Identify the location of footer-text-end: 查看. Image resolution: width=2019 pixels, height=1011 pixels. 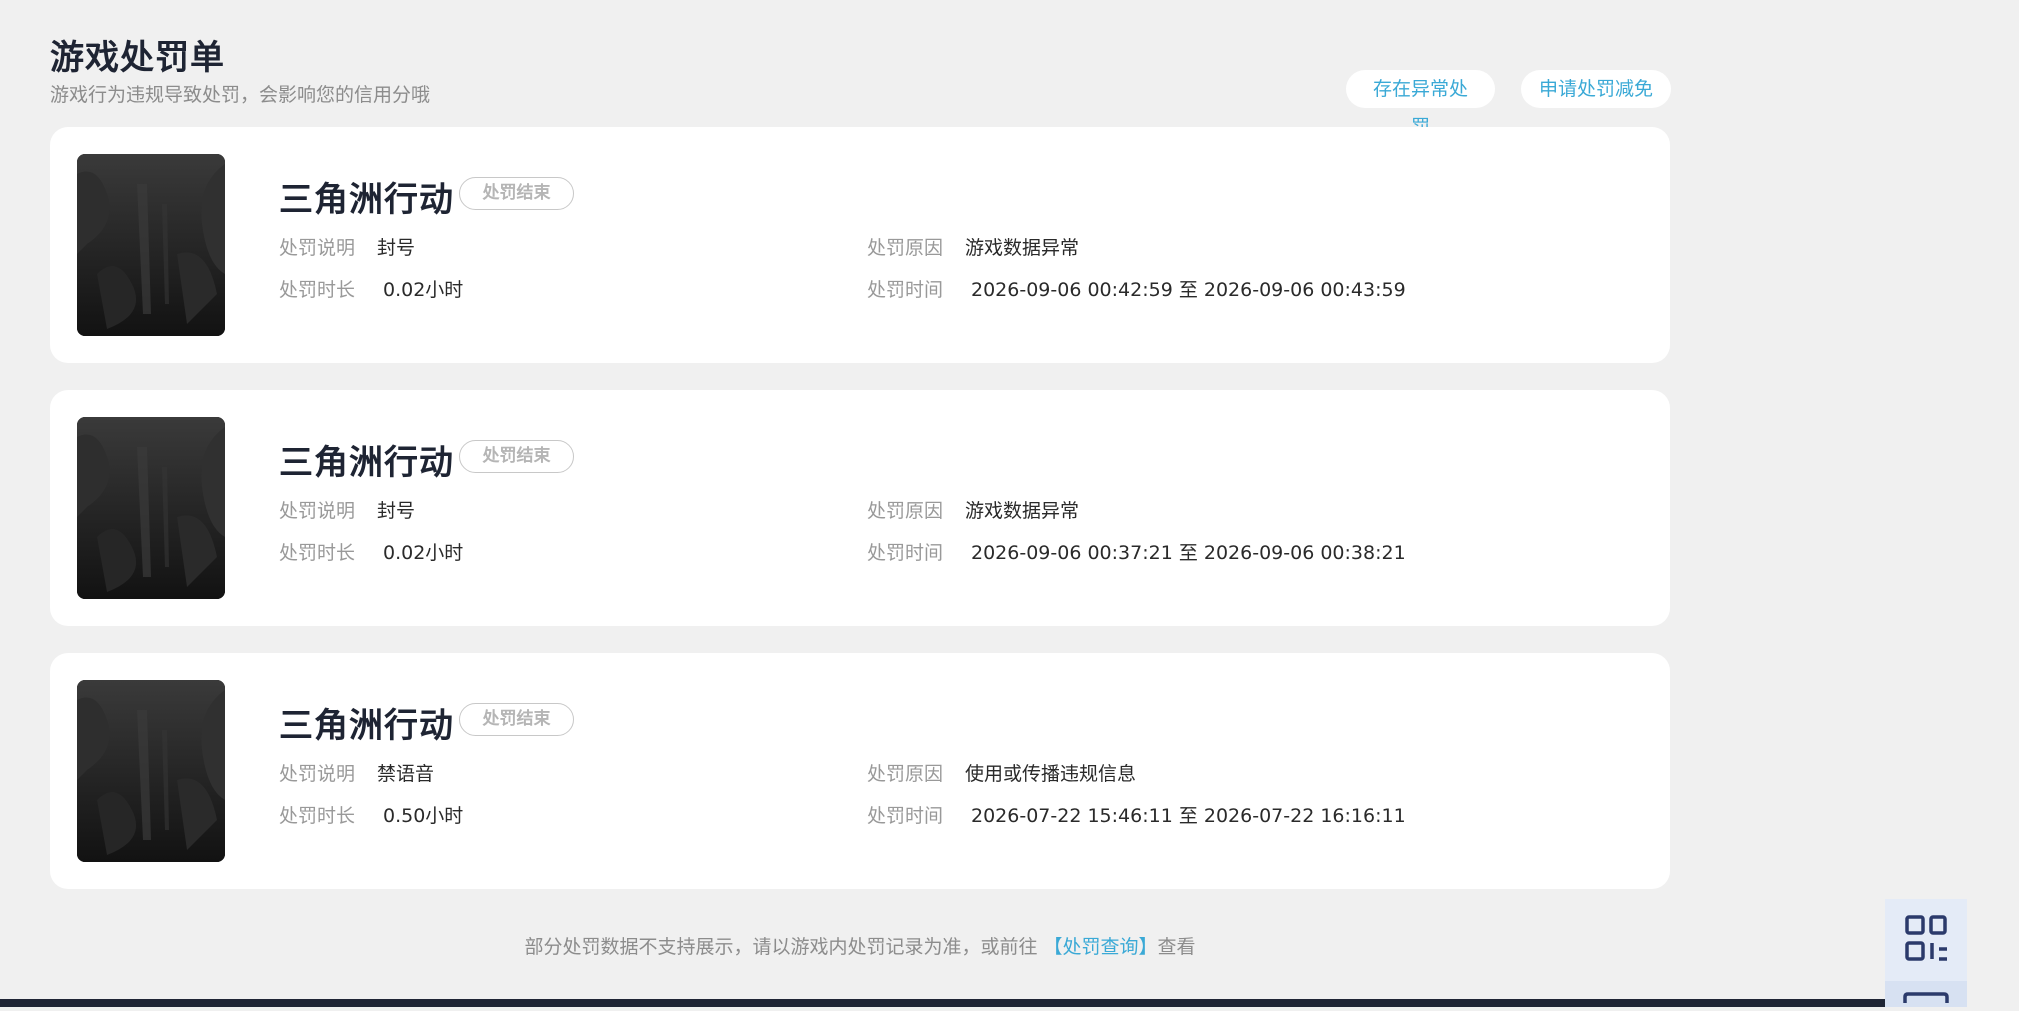
(1176, 947).